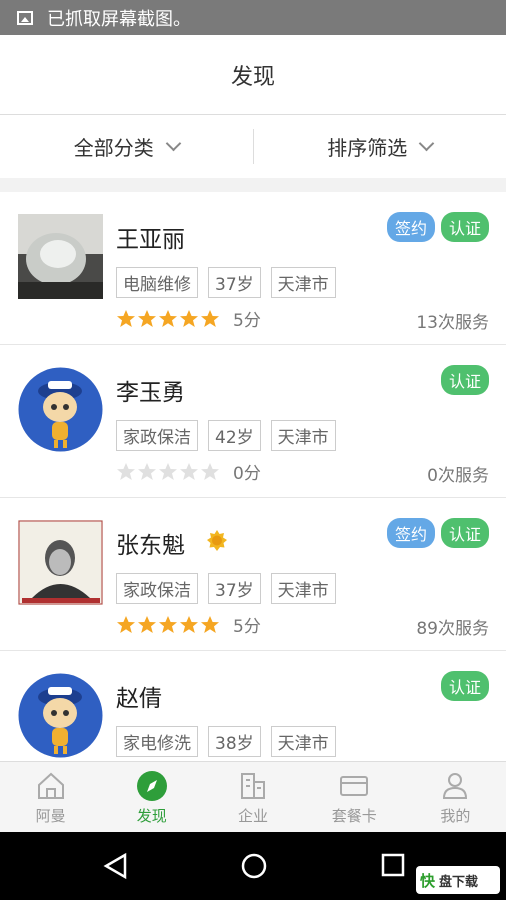 This screenshot has width=506, height=900. I want to click on watermark-logo: 快 盘下载, so click(458, 880).